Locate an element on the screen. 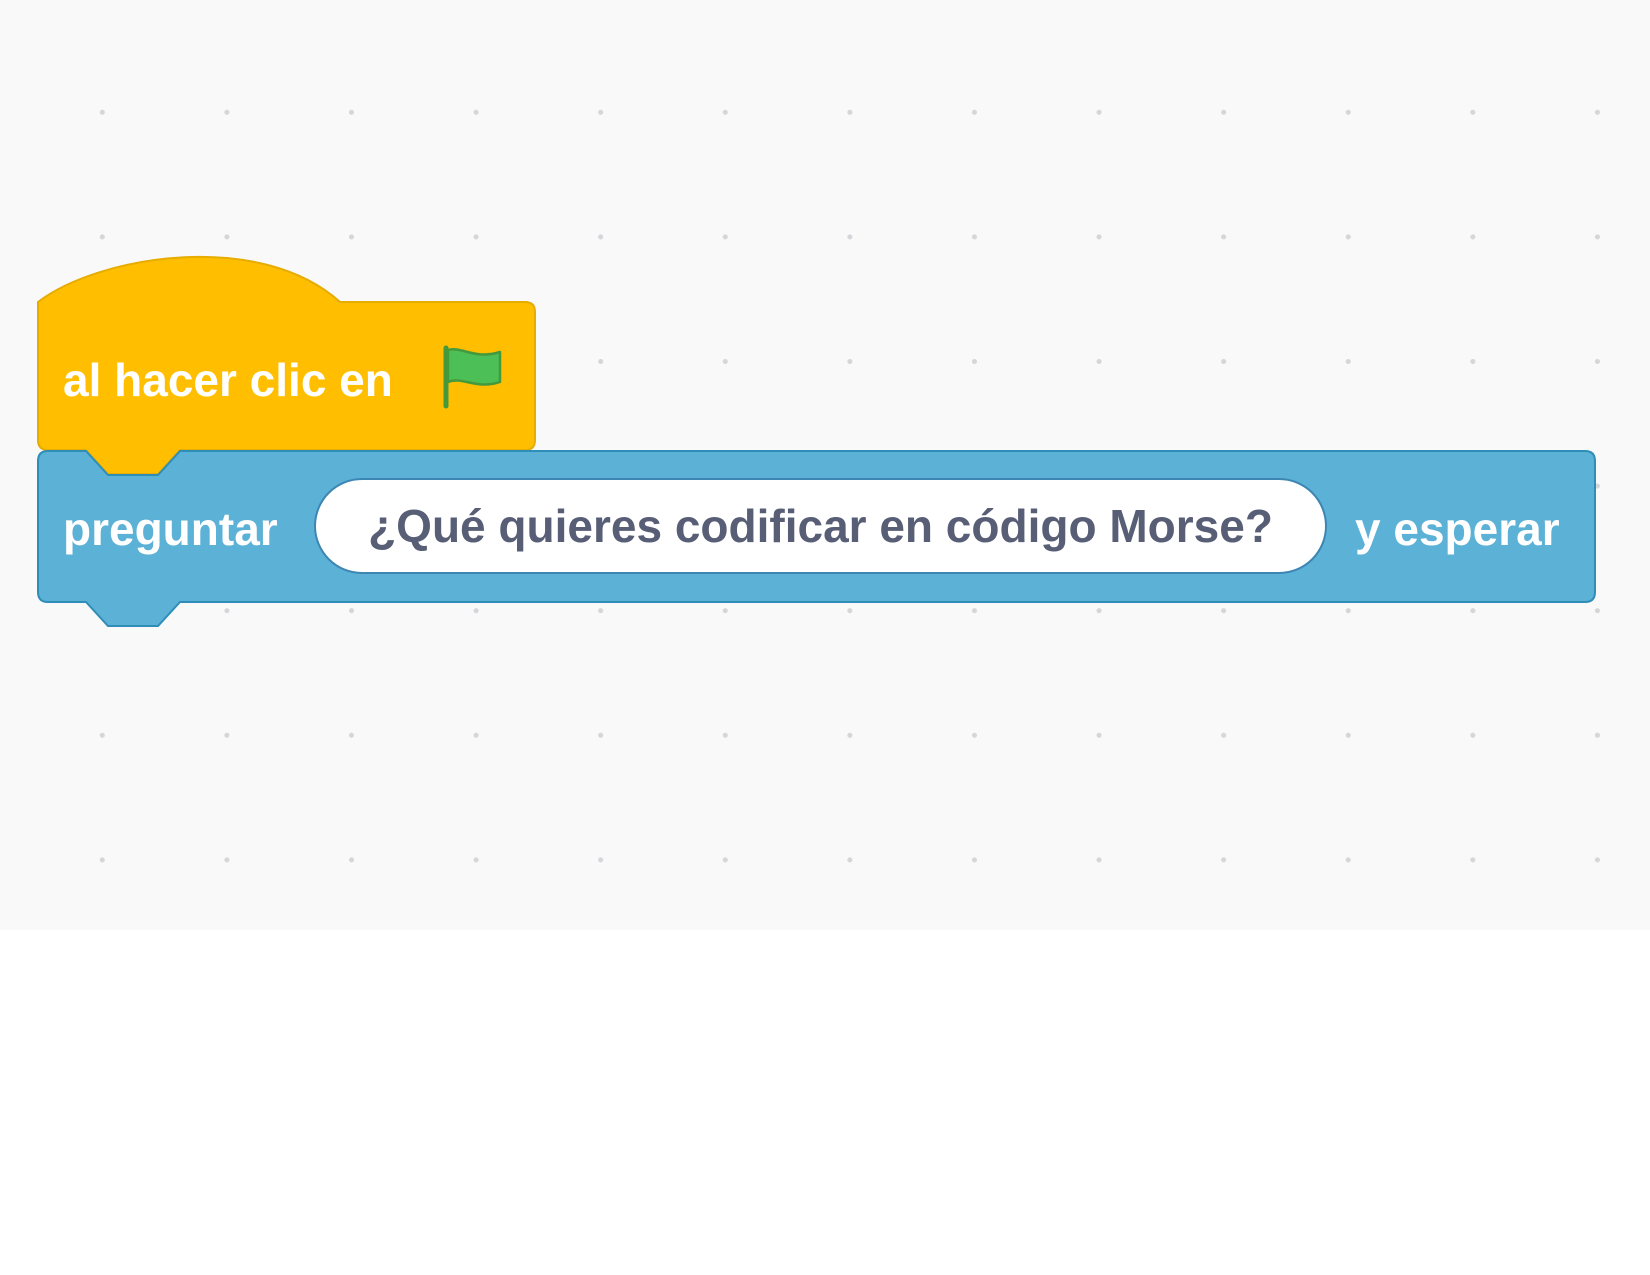 The width and height of the screenshot is (1650, 1275). event-block-label: al hacer clic en is located at coordinates (228, 380).